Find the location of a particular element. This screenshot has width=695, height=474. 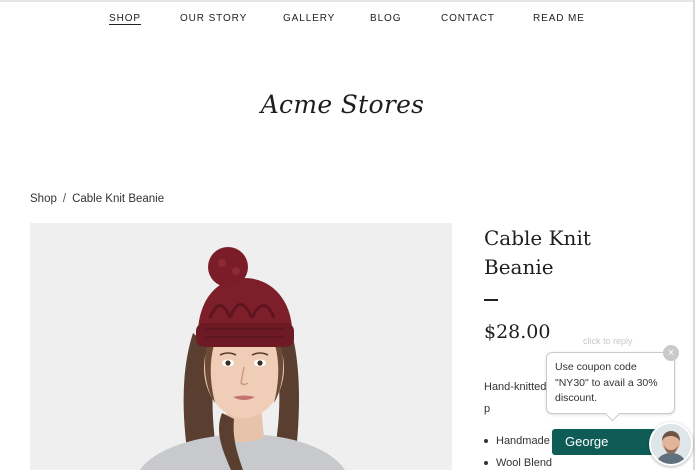

nav-gallery: GALLERY is located at coordinates (309, 18).